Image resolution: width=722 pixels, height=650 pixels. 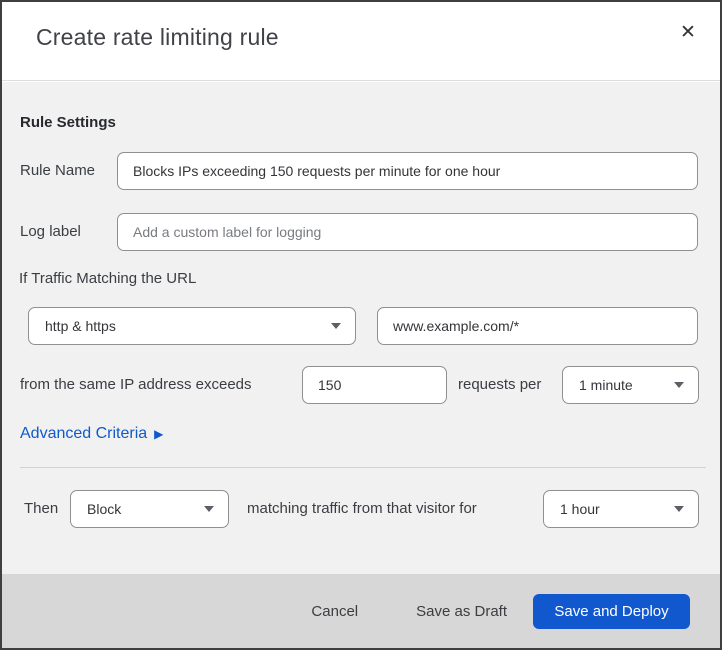 I want to click on close-icon: ✕, so click(x=688, y=32).